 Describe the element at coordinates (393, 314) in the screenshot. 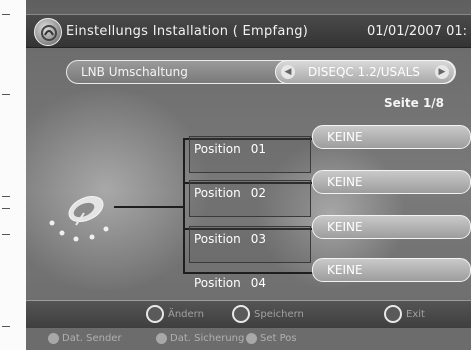

I see `exit-button-icon` at that location.